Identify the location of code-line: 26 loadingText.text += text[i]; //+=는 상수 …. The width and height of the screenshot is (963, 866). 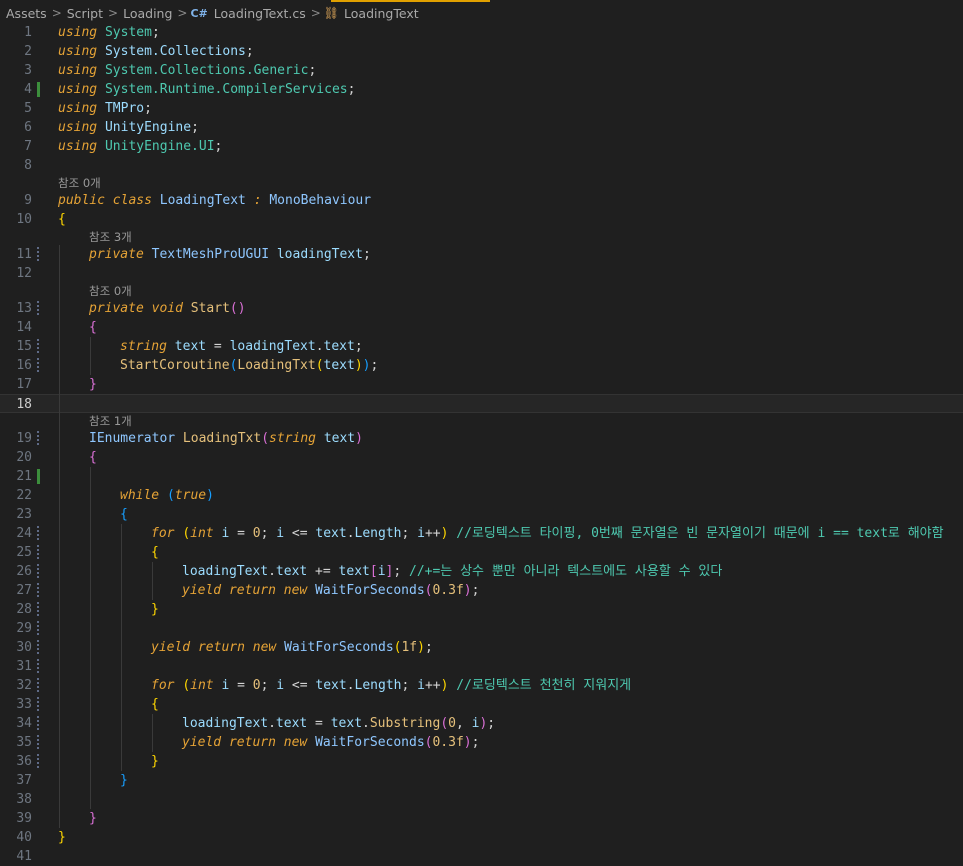
(481, 571).